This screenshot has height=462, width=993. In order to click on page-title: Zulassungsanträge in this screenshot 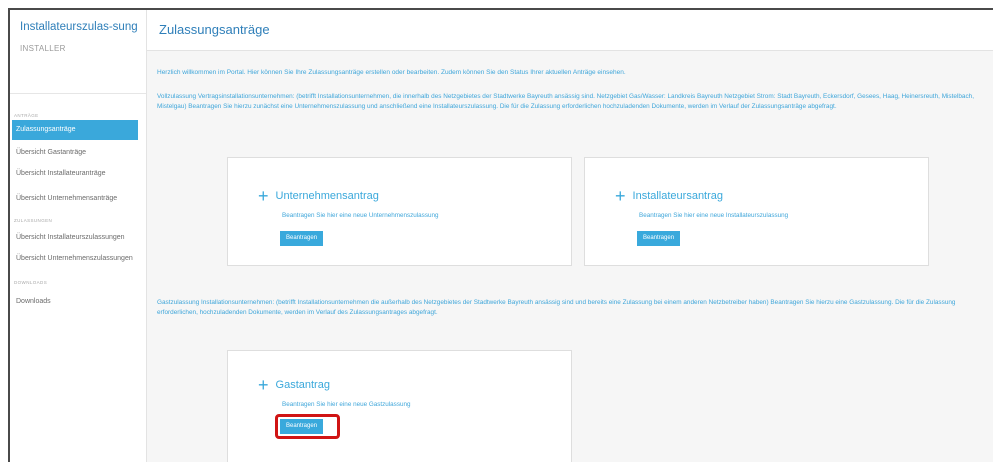, I will do `click(214, 29)`.